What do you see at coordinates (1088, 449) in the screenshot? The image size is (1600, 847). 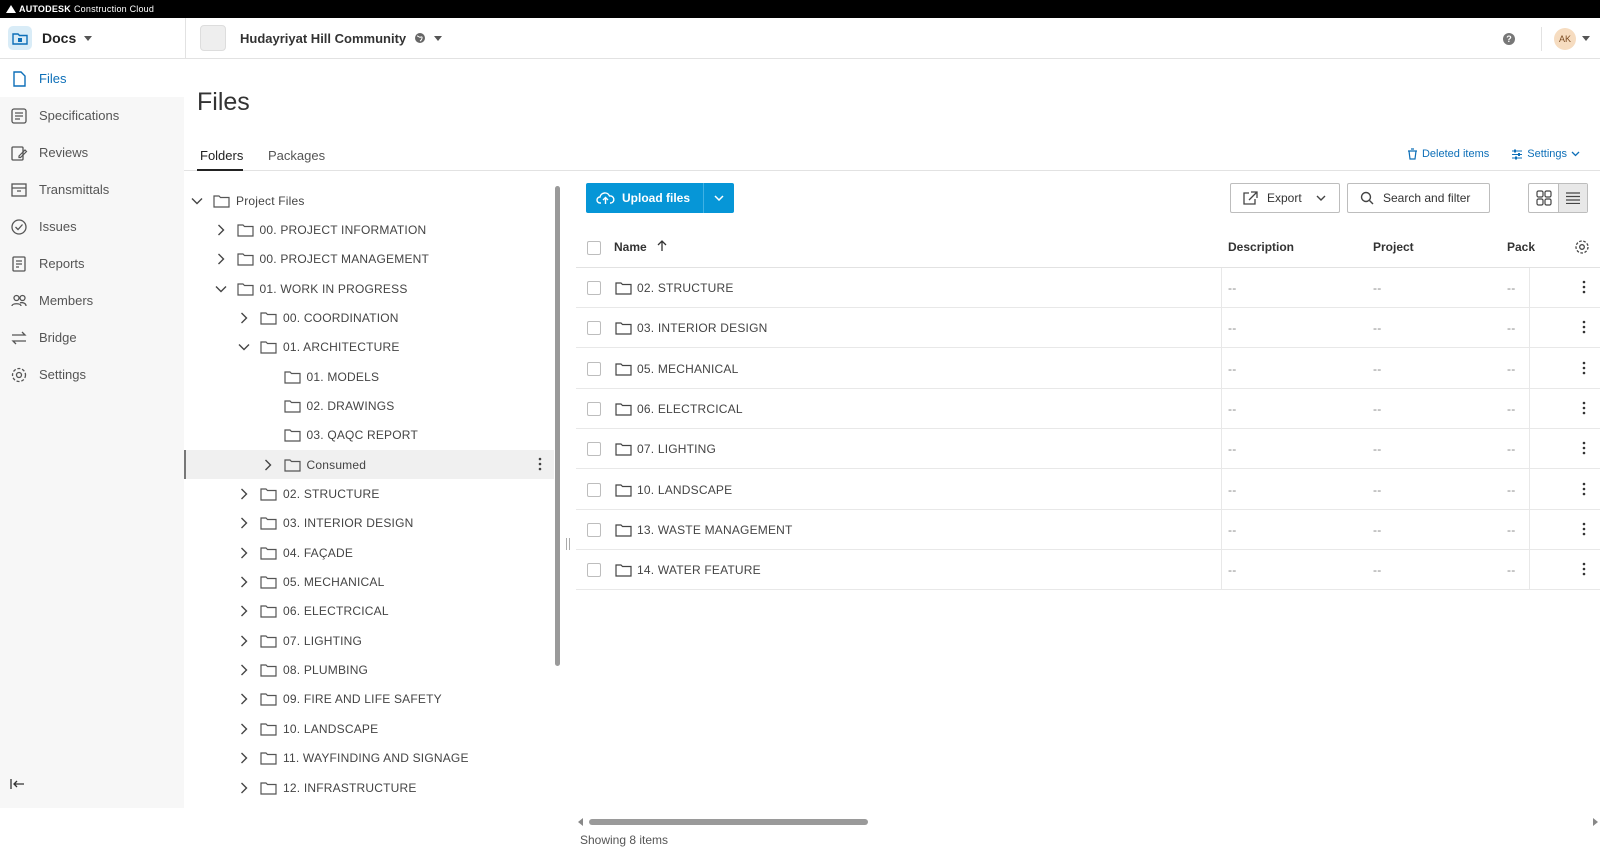 I see `table-row: 07. LIGHTING -- -- --` at bounding box center [1088, 449].